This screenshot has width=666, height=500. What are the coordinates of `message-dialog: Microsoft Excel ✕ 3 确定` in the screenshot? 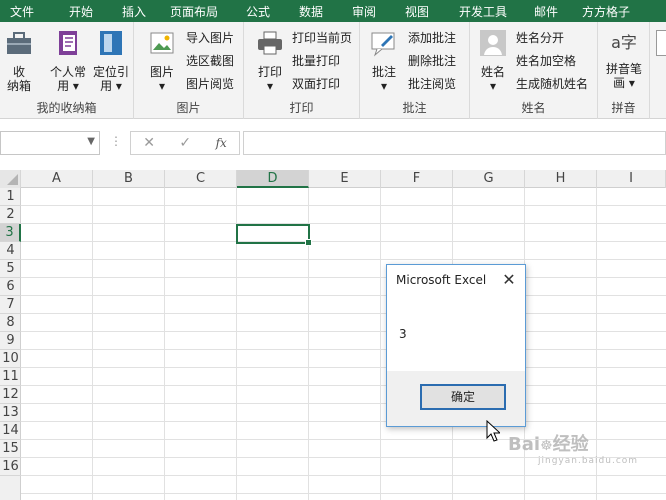 It's located at (456, 345).